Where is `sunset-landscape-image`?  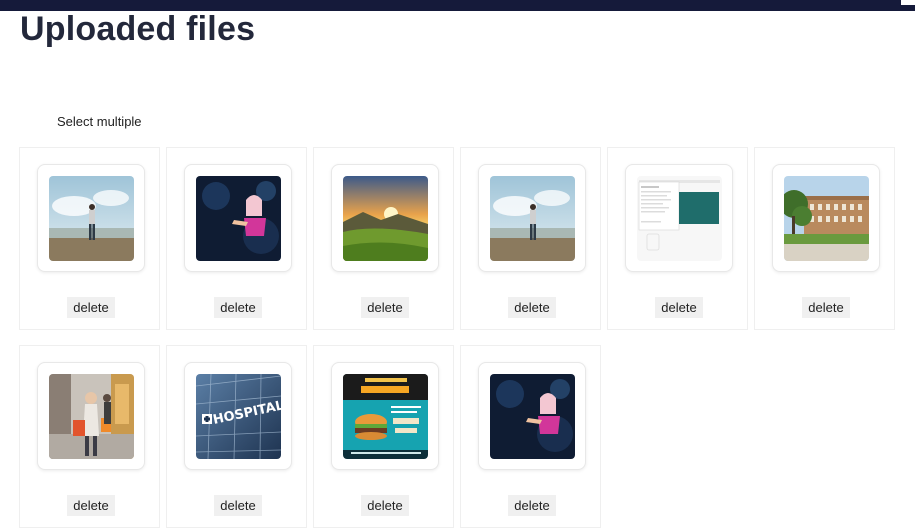
sunset-landscape-image is located at coordinates (385, 218).